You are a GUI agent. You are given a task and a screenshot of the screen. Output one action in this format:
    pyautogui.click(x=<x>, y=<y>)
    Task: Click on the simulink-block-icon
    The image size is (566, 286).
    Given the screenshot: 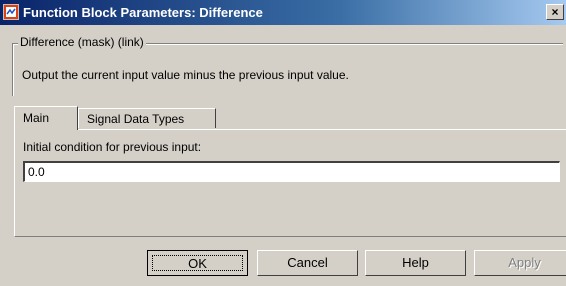 What is the action you would take?
    pyautogui.click(x=11, y=12)
    